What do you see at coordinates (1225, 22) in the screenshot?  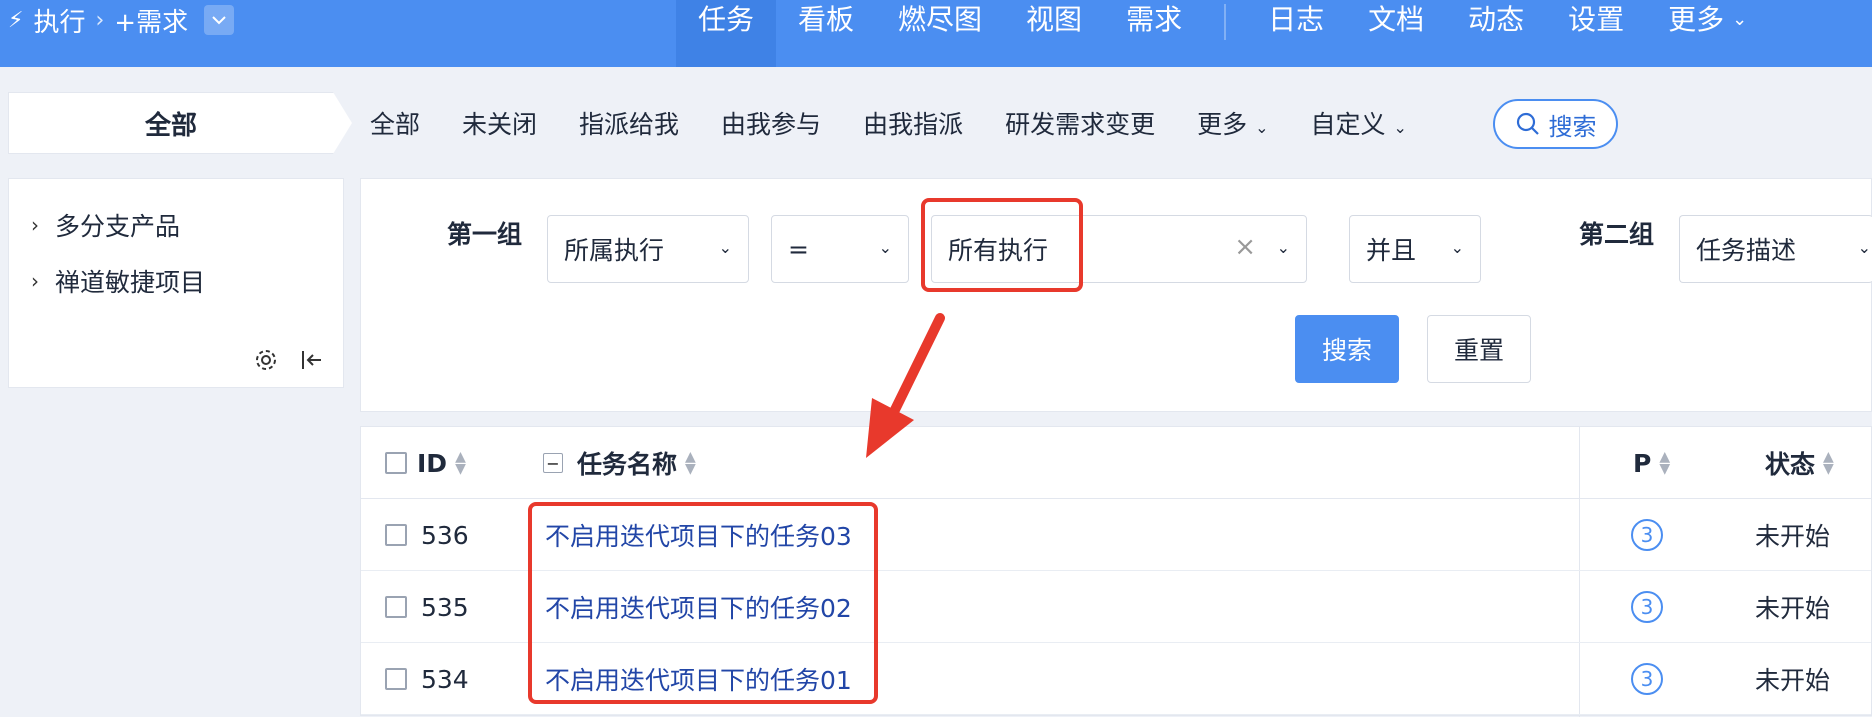 I see `nav-divider` at bounding box center [1225, 22].